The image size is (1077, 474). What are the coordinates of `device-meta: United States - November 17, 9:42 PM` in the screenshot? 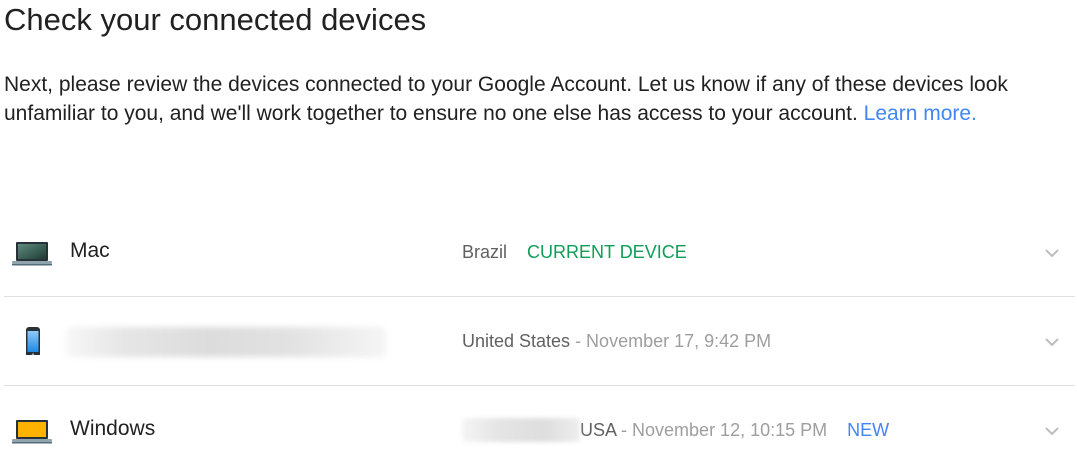 It's located at (616, 341).